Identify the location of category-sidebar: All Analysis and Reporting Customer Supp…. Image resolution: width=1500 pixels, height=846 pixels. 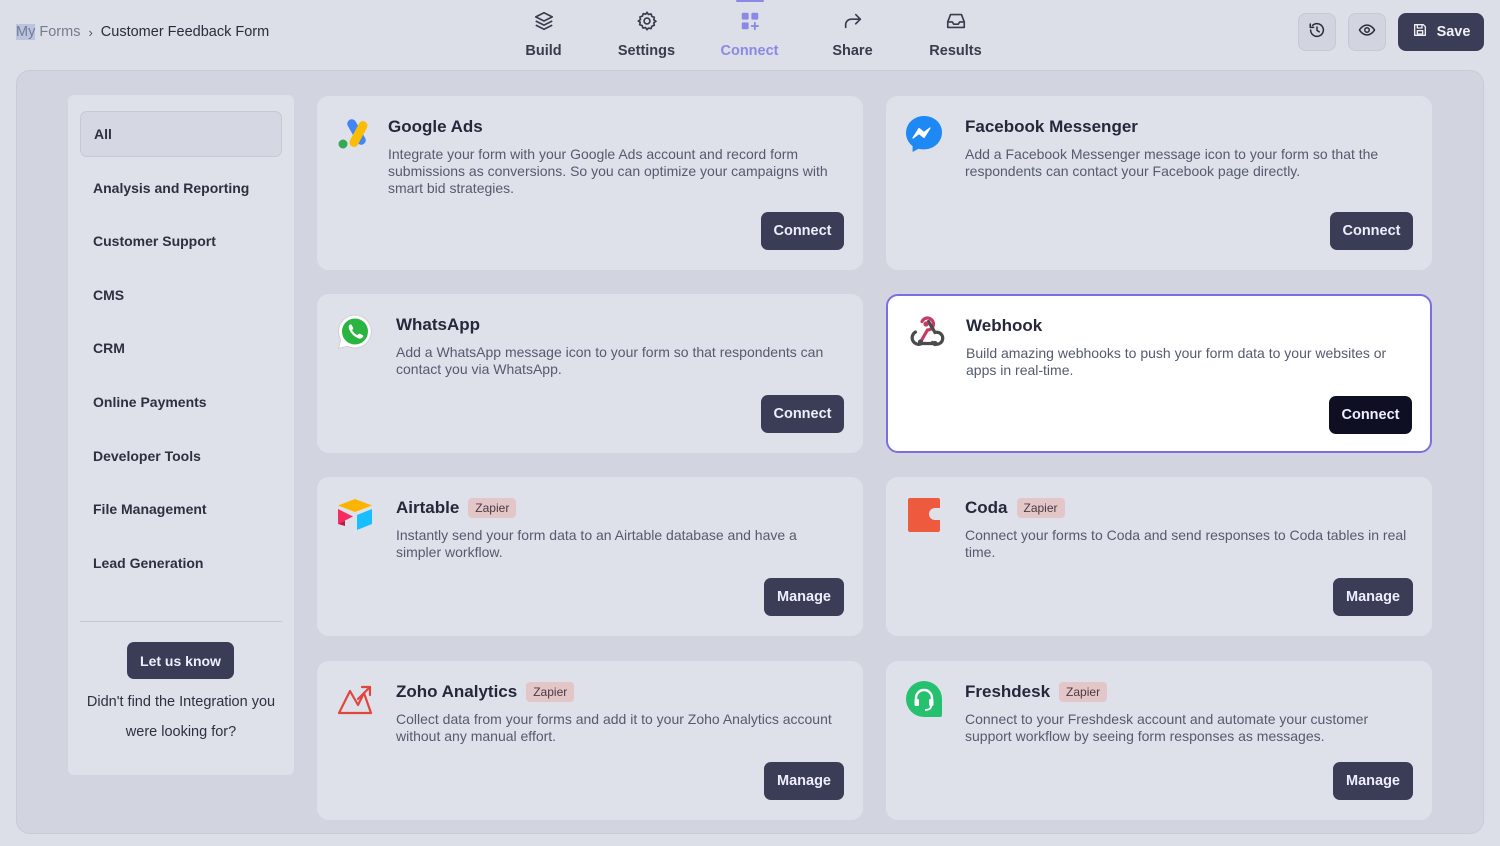
(181, 435).